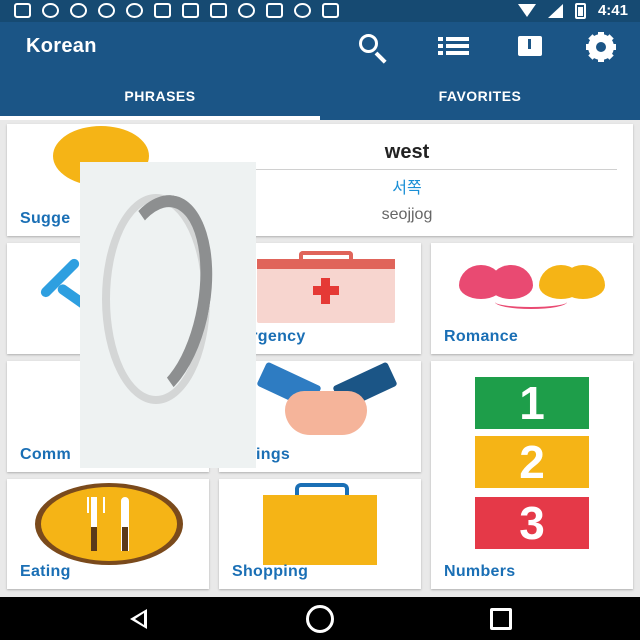 The image size is (640, 640). Describe the element at coordinates (162, 10) in the screenshot. I see `app-notification-icon` at that location.